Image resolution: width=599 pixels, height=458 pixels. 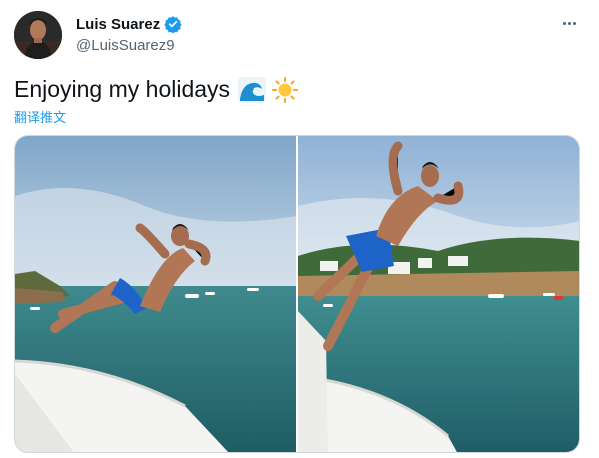 What do you see at coordinates (252, 89) in the screenshot?
I see `water-wave-emoji-icon` at bounding box center [252, 89].